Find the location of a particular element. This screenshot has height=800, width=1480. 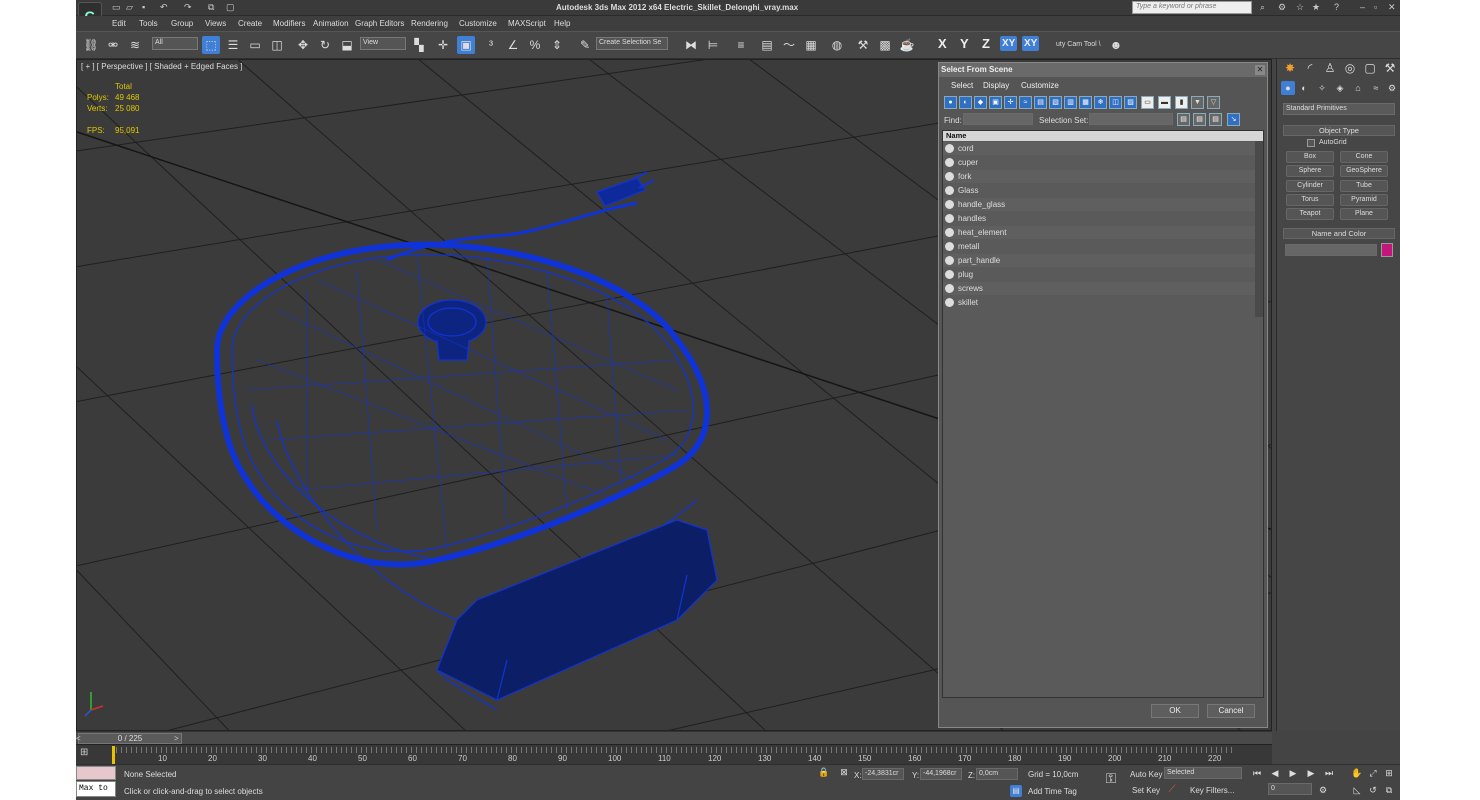

list-item: handle_glass is located at coordinates (1099, 204).